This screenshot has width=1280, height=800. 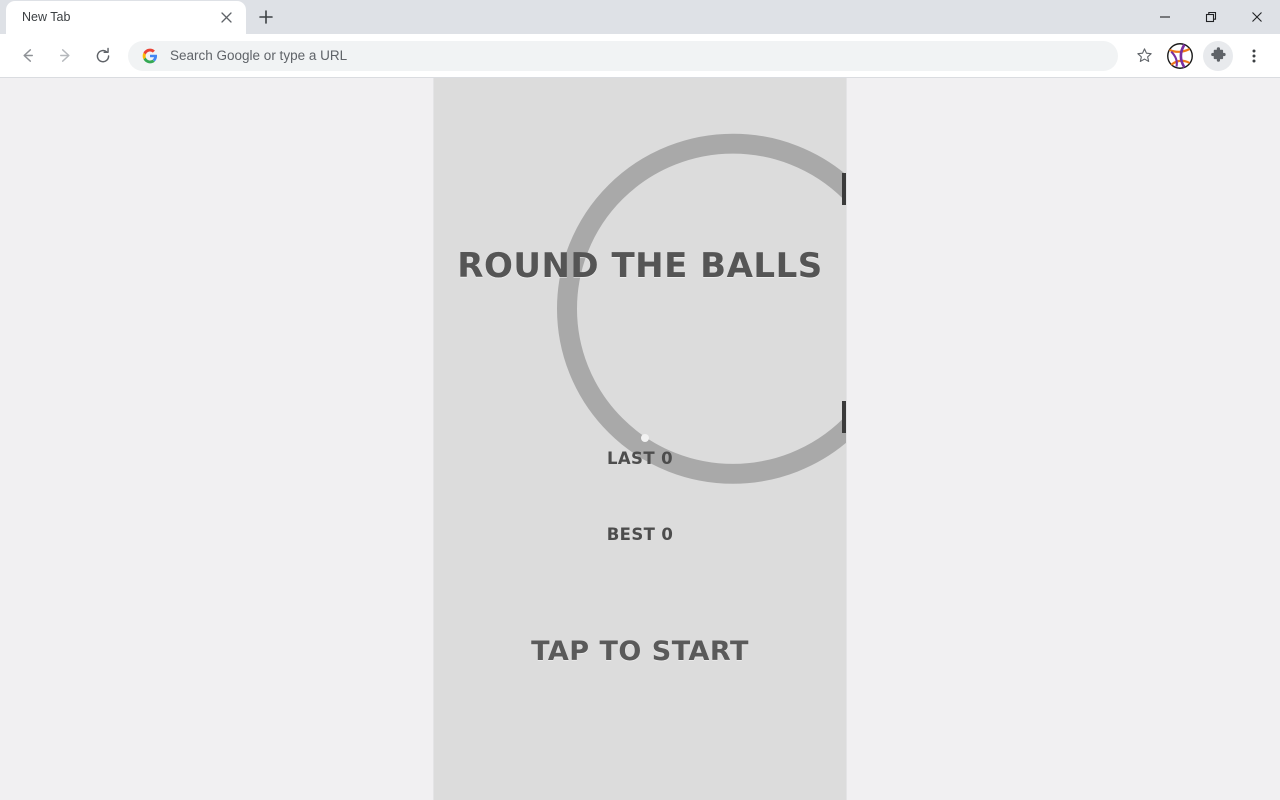 I want to click on address-bar: Search Google or type a URL, so click(x=623, y=55).